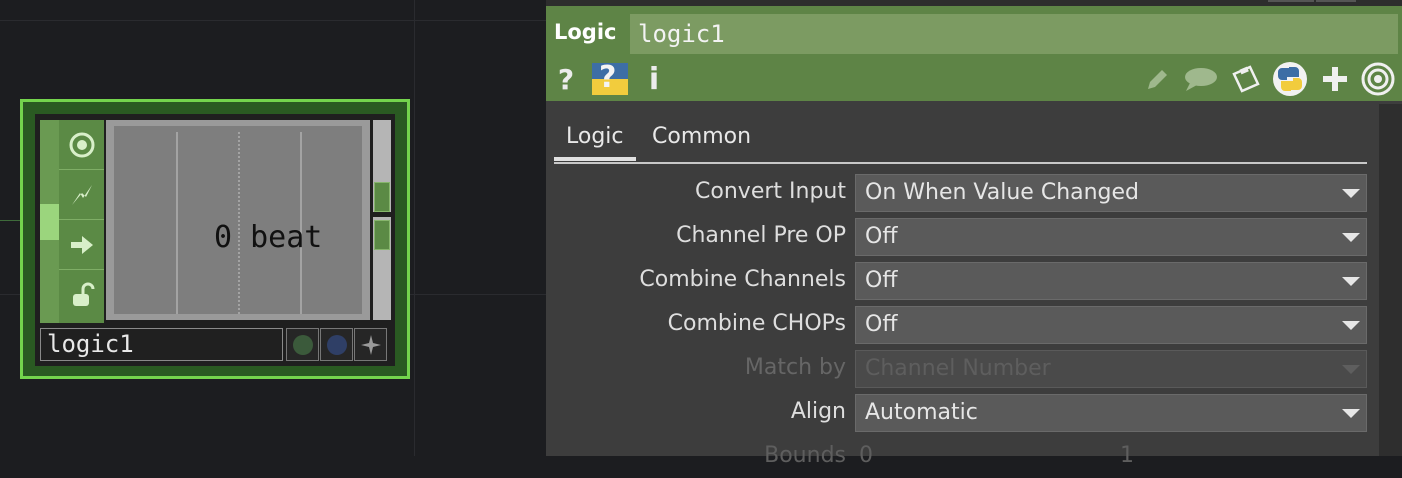 Image resolution: width=1402 pixels, height=478 pixels. I want to click on node-flags, so click(81, 221).